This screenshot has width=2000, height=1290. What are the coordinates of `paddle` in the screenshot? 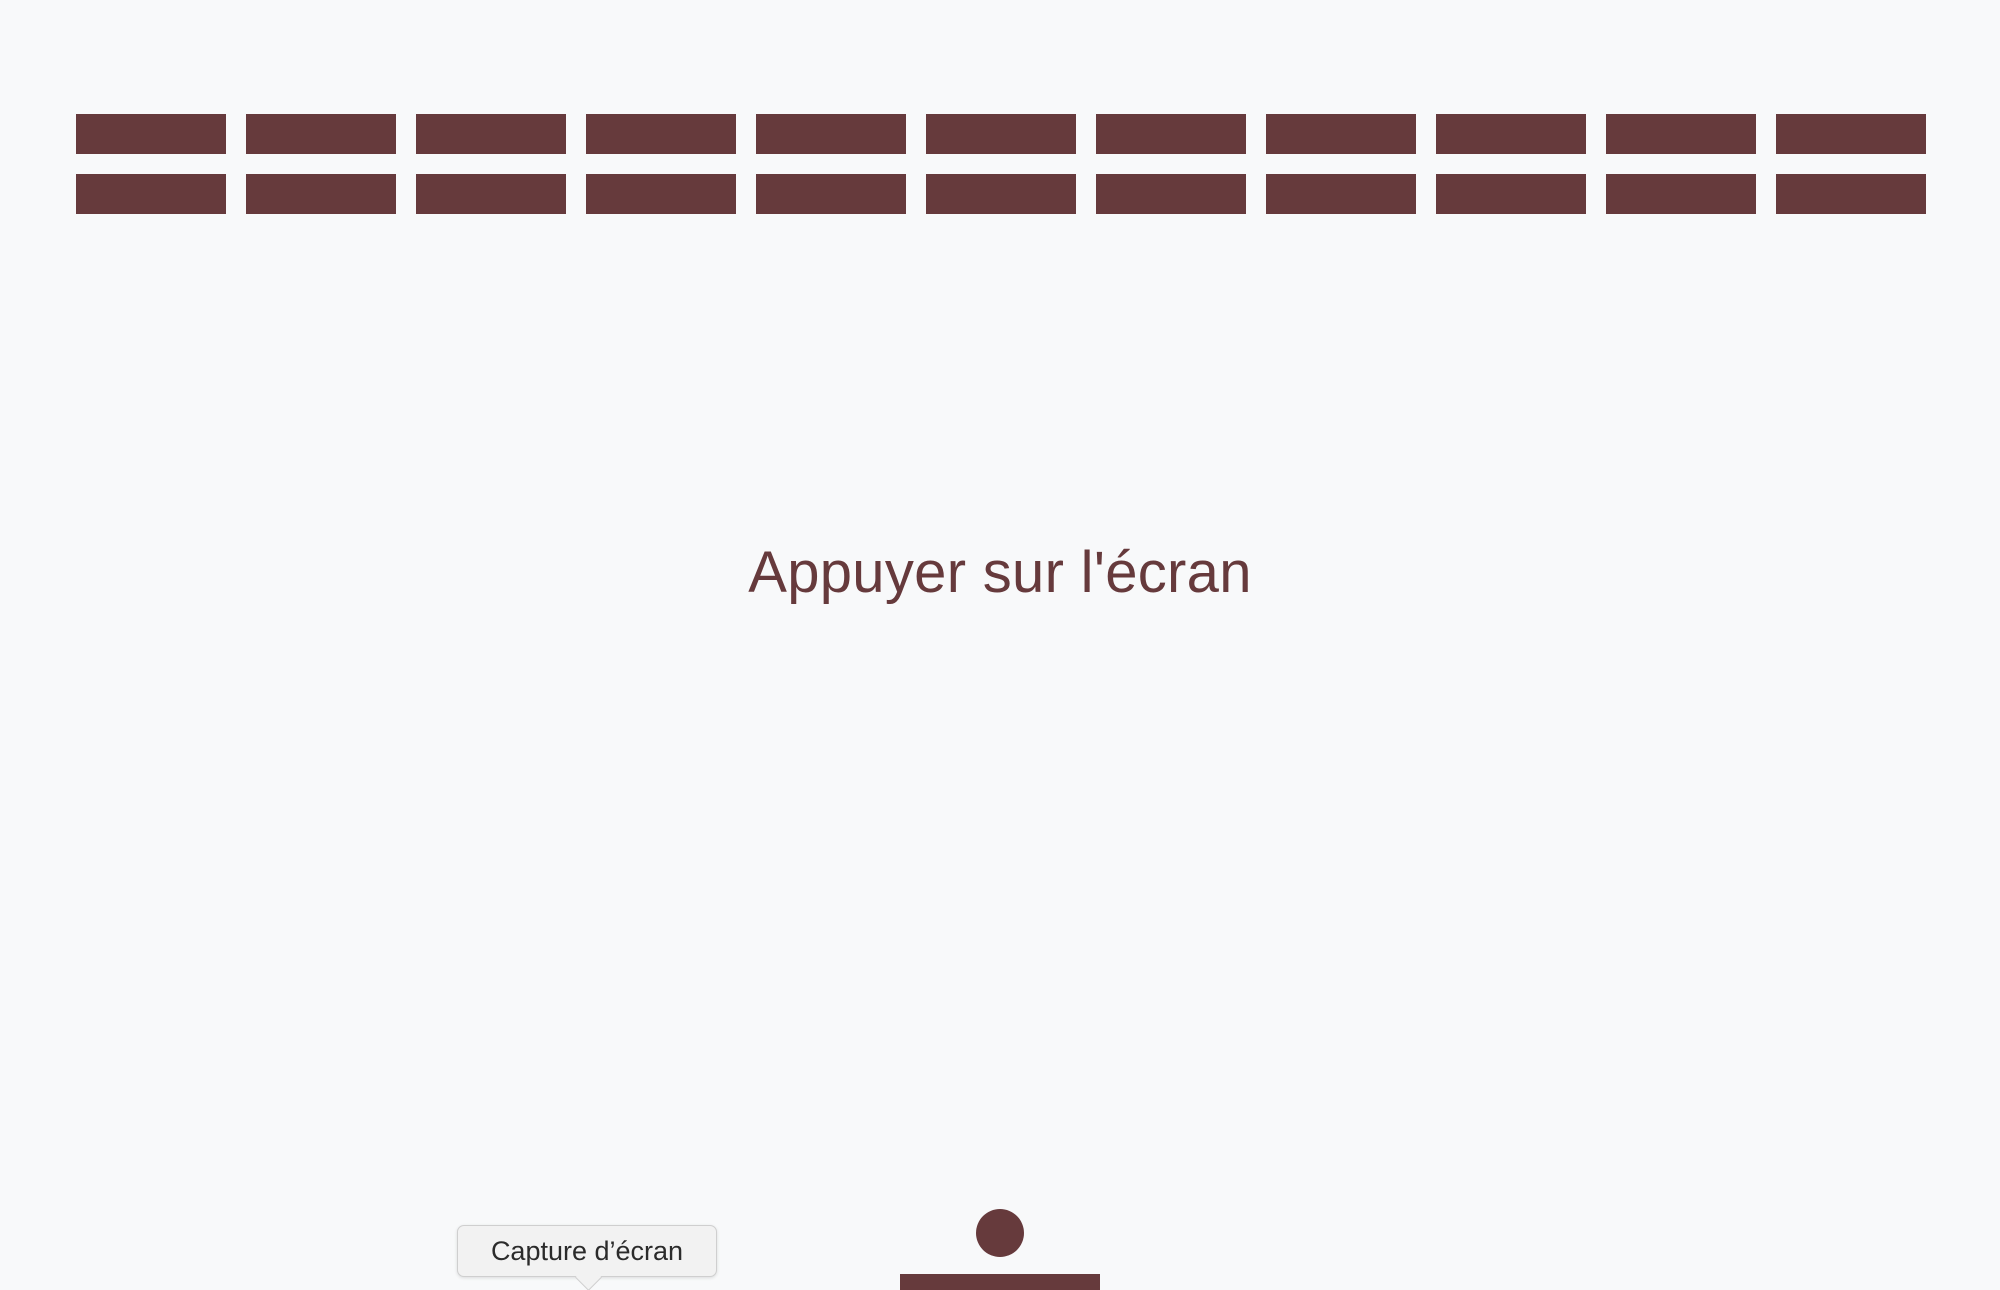 It's located at (1000, 1282).